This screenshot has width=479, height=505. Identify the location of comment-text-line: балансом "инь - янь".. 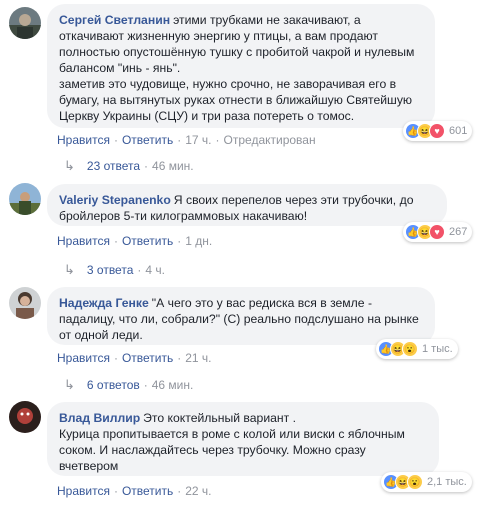
(120, 68).